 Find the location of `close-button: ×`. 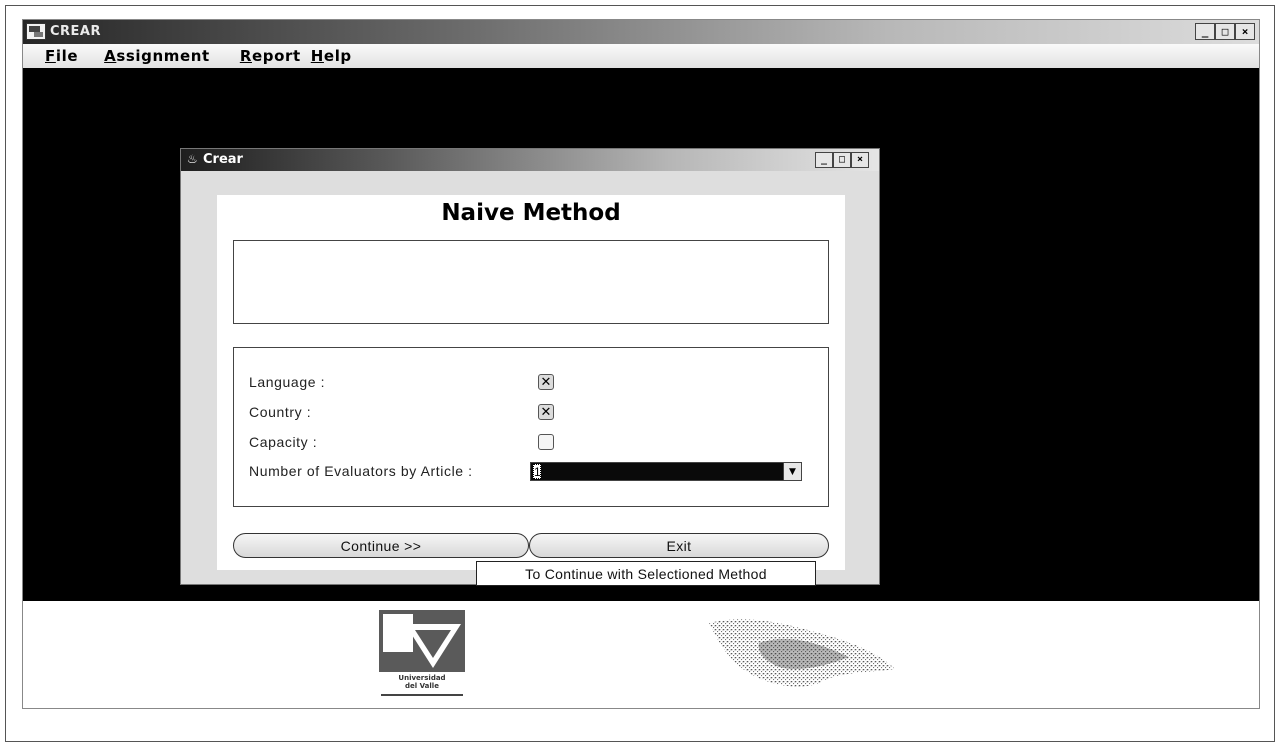

close-button: × is located at coordinates (1245, 31).